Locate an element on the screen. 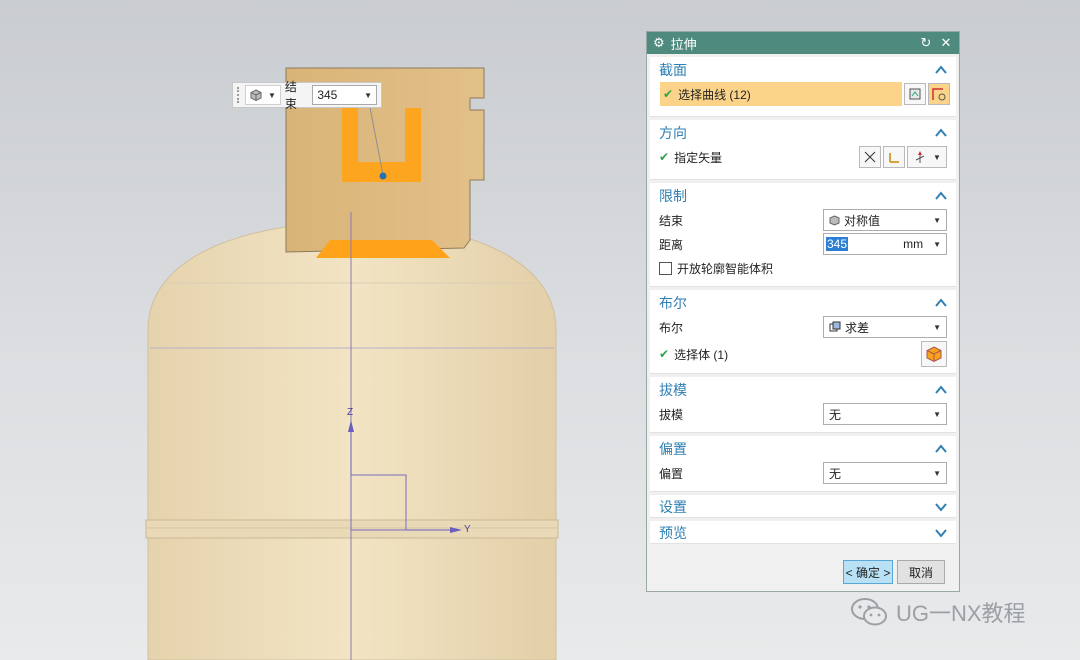 The width and height of the screenshot is (1080, 660). dialog-title: 拉伸 is located at coordinates (683, 44).